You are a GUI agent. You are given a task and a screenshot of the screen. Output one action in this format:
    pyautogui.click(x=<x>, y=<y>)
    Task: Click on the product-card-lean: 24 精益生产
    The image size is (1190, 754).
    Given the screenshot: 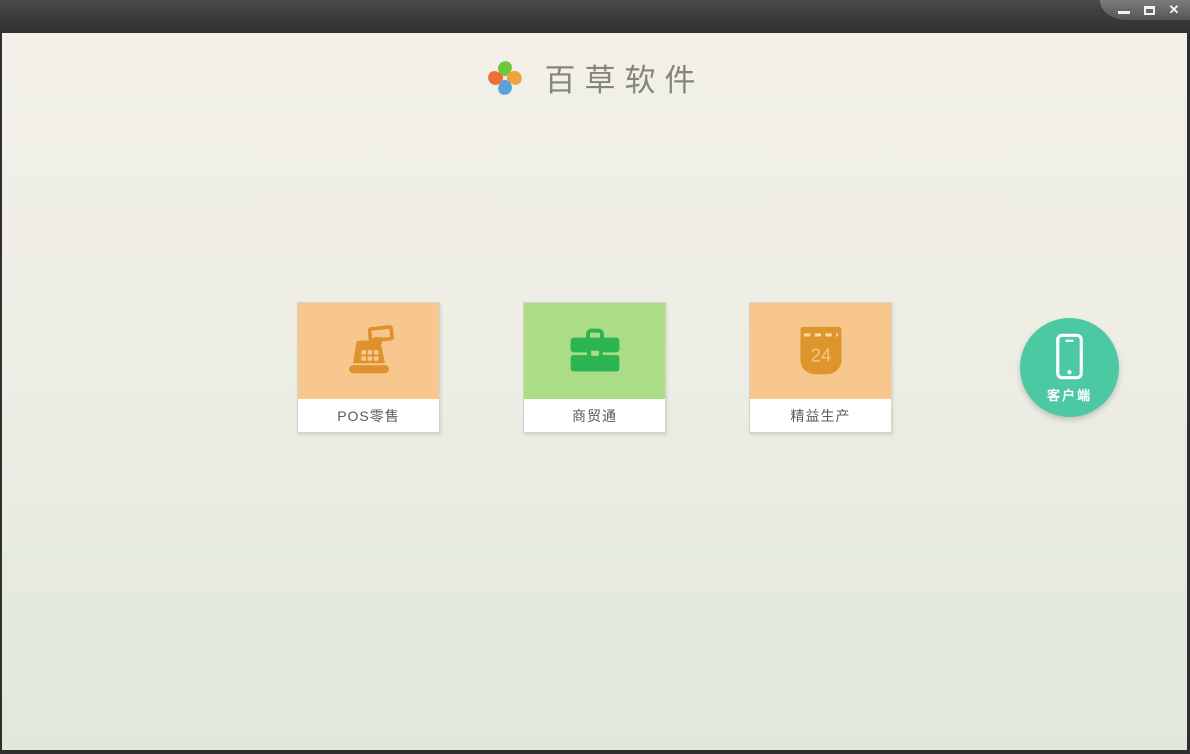 What is the action you would take?
    pyautogui.click(x=820, y=367)
    